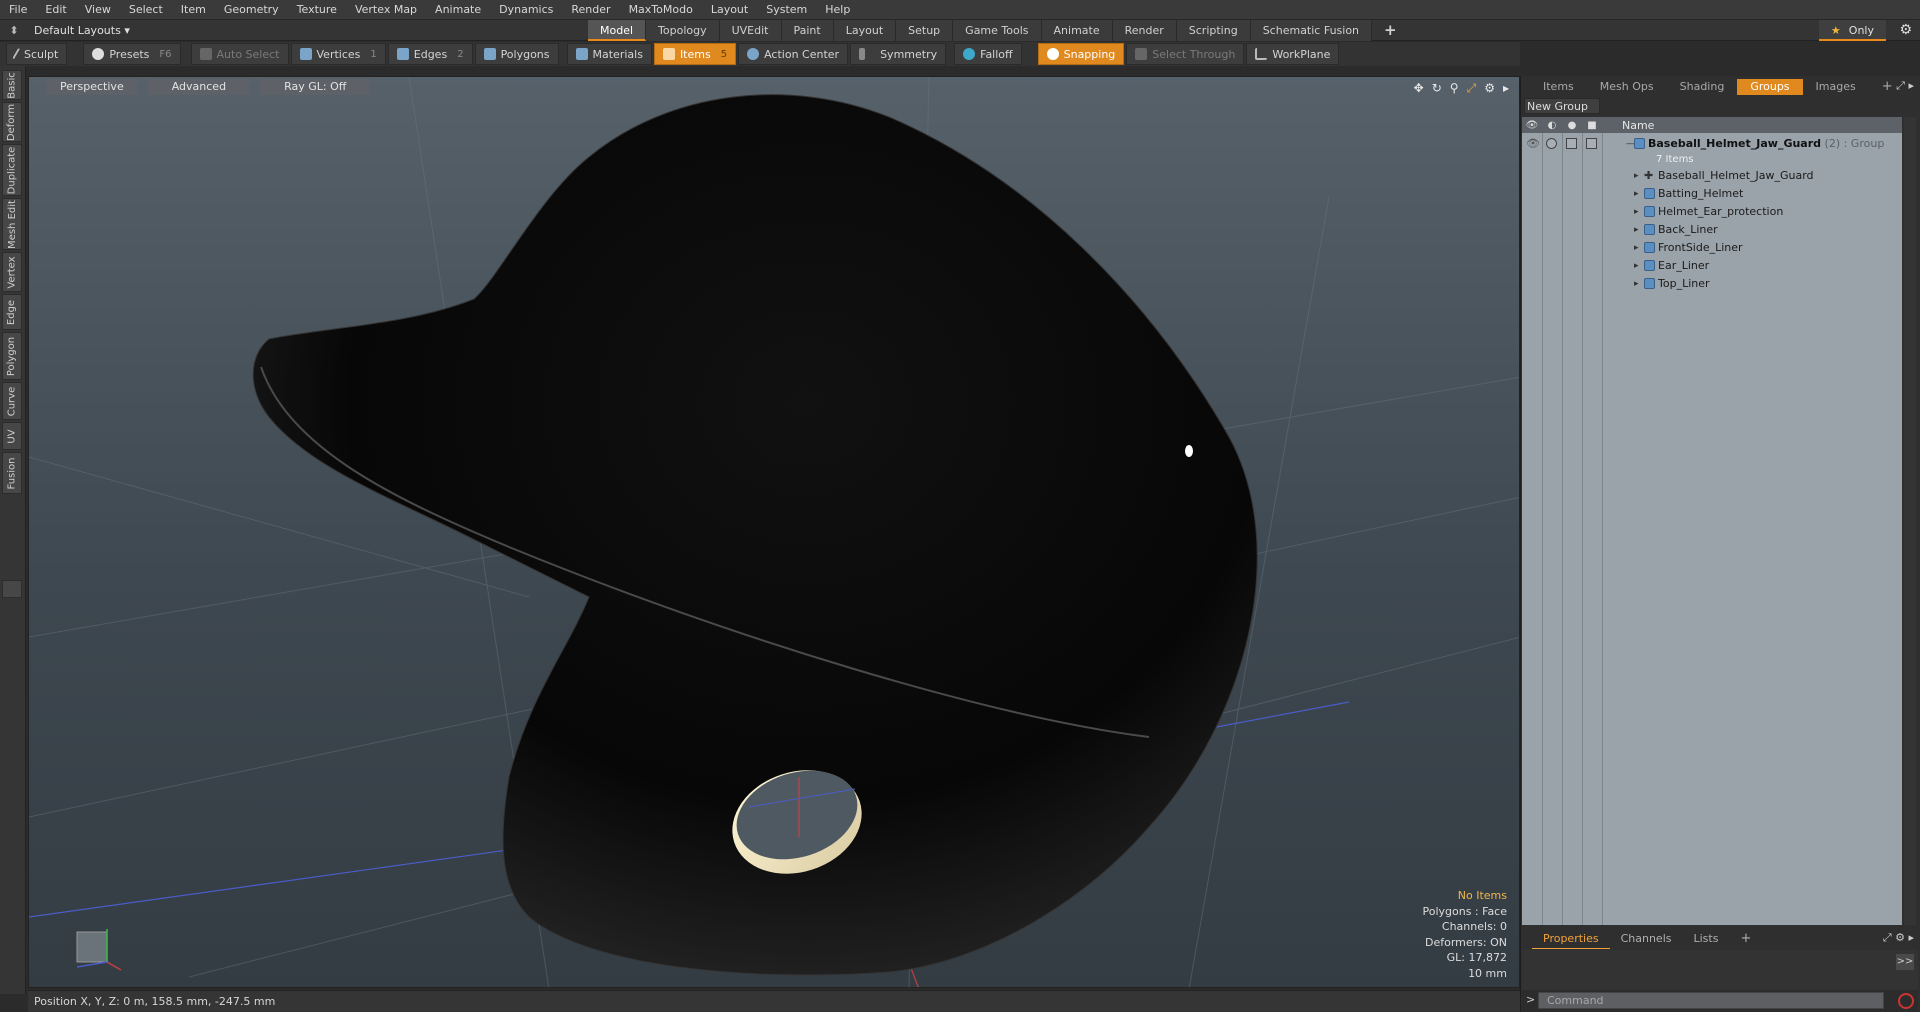 This screenshot has width=1920, height=1012. Describe the element at coordinates (1852, 30) in the screenshot. I see `only-button: ★ Only` at that location.